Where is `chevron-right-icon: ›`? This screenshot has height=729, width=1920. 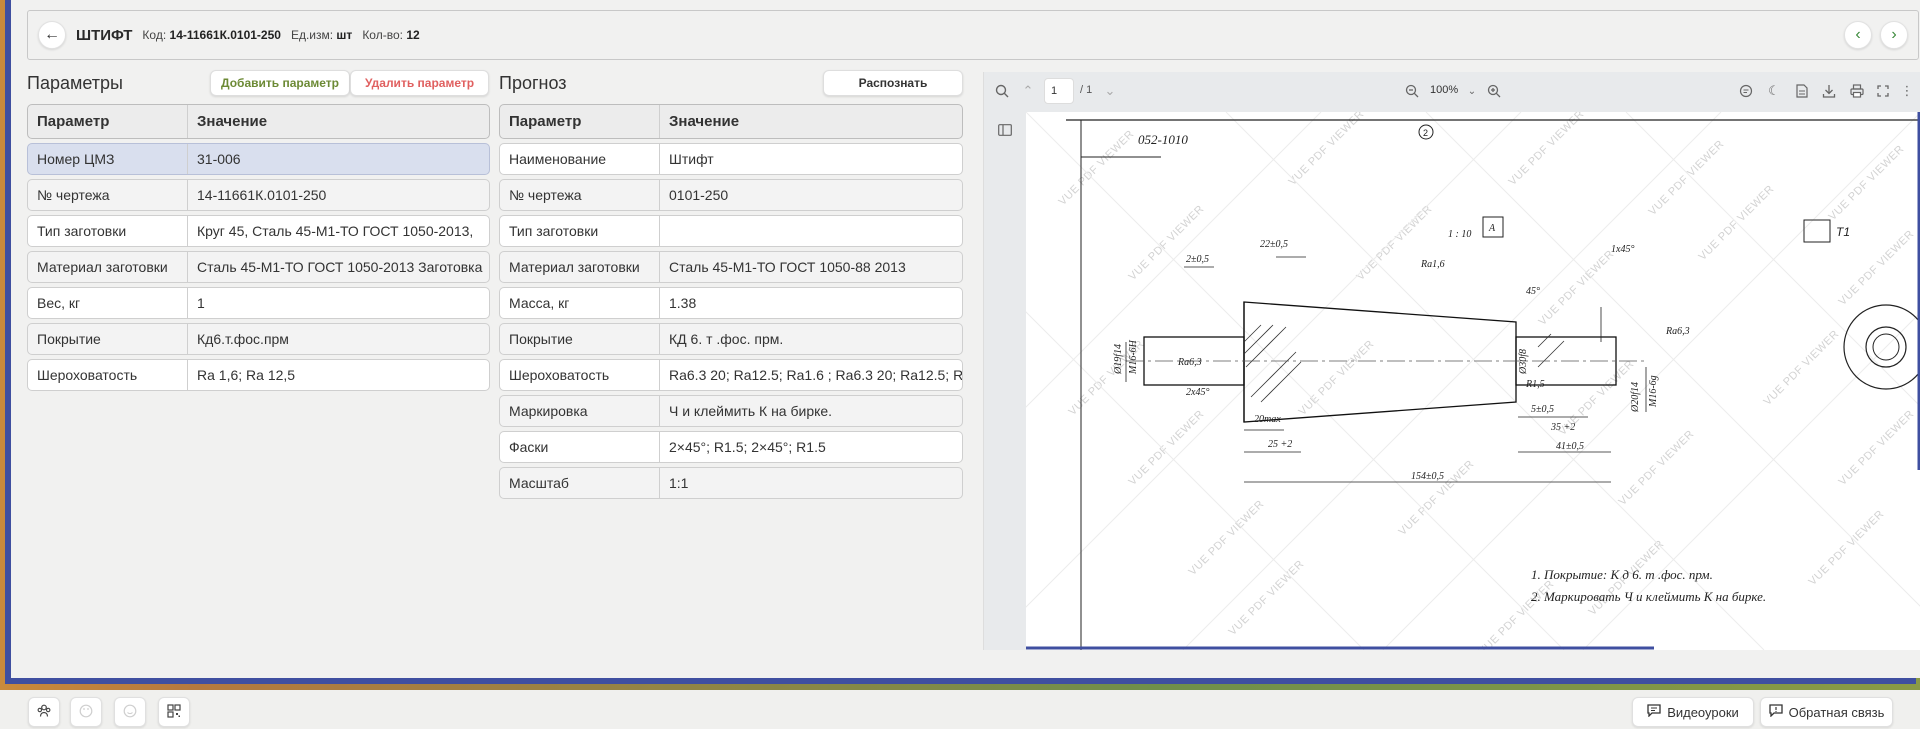 chevron-right-icon: › is located at coordinates (1894, 34).